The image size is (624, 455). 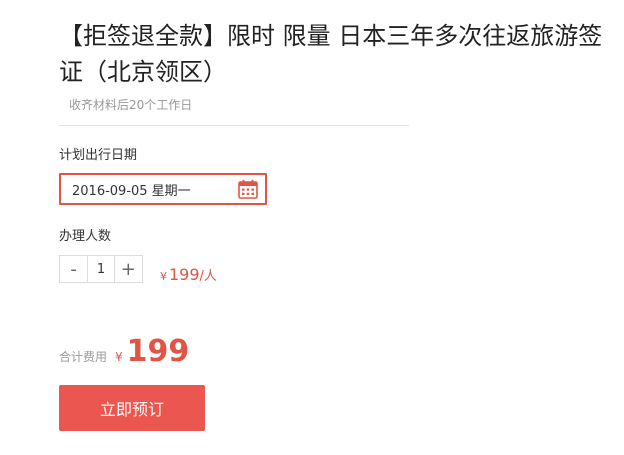 I want to click on total-price: 合计费用 ¥ 199, so click(x=124, y=352).